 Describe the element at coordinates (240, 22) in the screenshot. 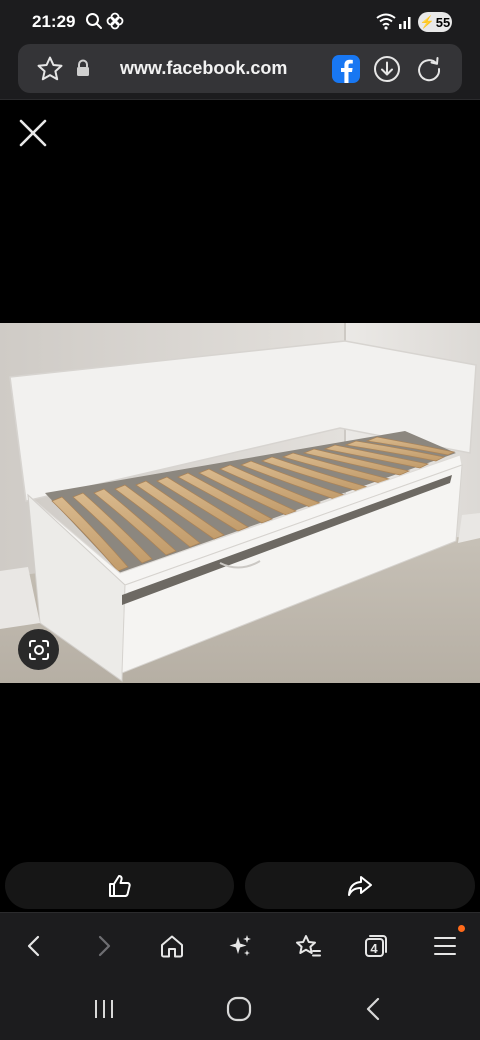

I see `status-bar: 21:29 ⚡ 55` at that location.